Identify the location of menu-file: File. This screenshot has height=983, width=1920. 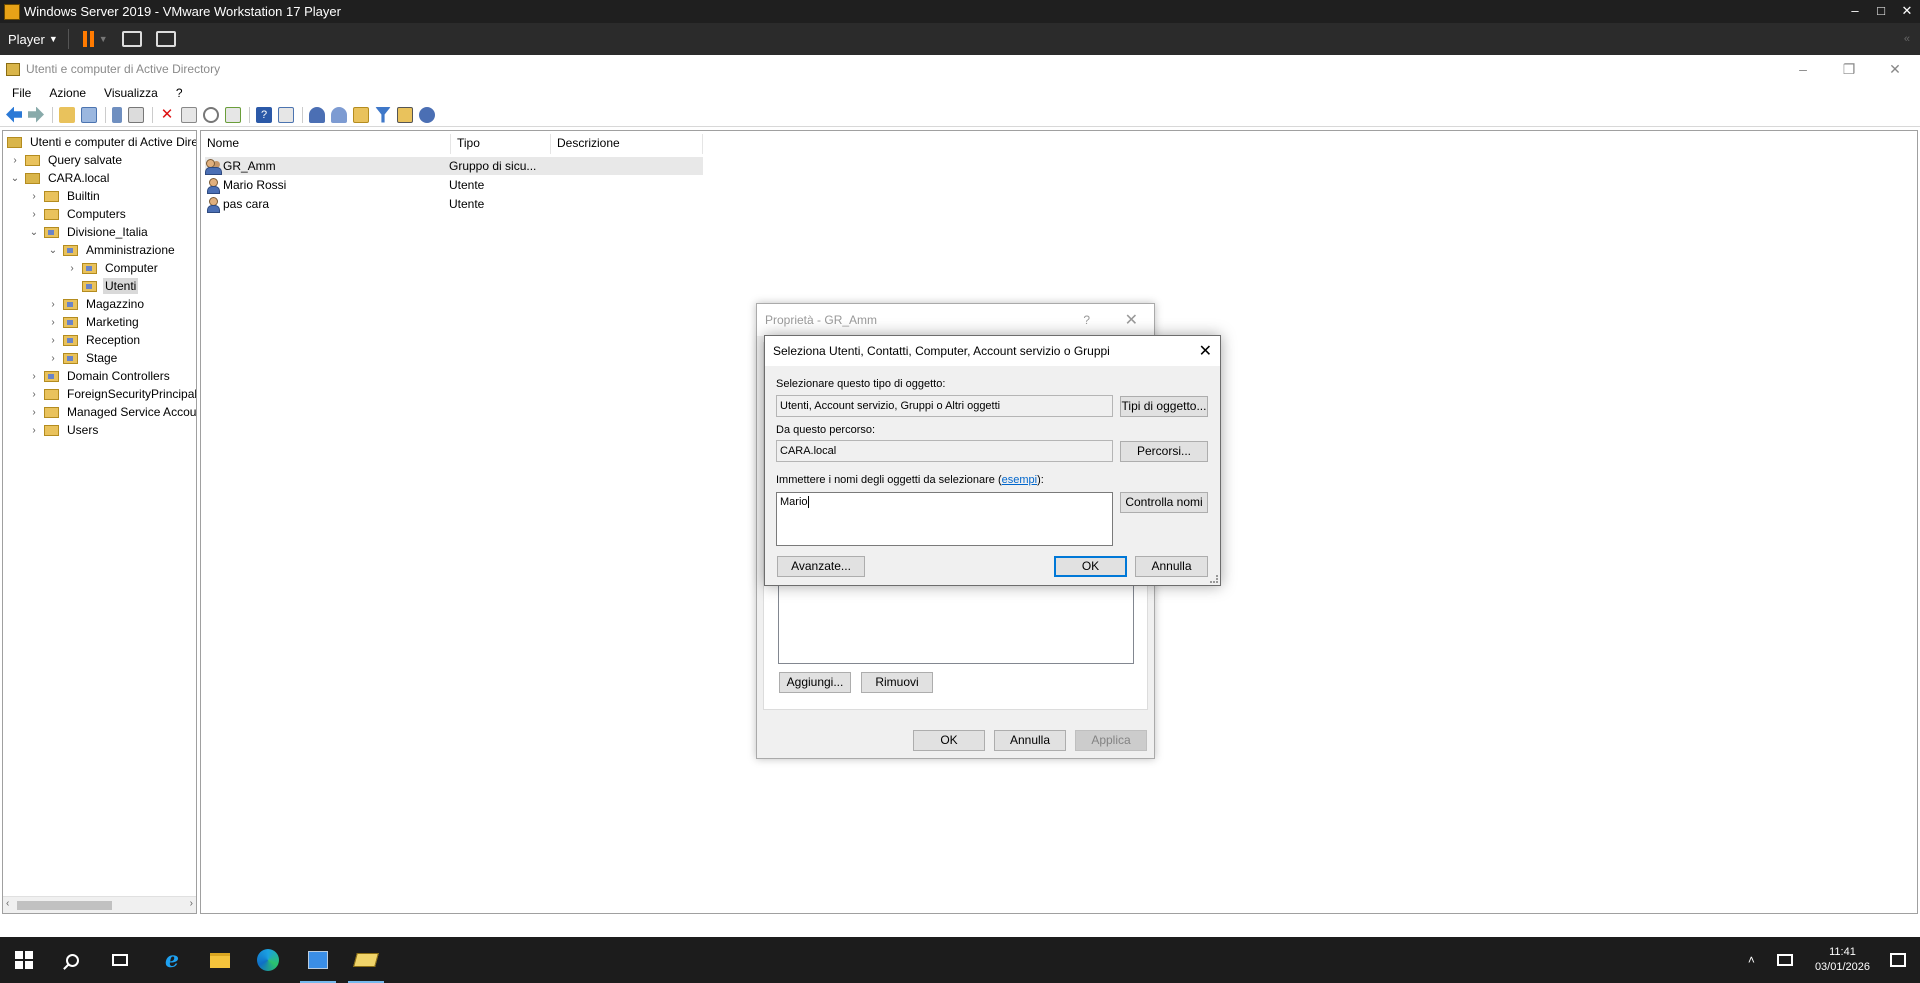
(21, 93).